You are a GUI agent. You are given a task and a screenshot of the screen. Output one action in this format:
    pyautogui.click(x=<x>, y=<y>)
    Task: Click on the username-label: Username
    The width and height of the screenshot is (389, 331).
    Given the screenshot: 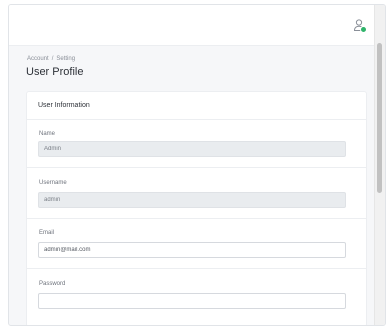 What is the action you would take?
    pyautogui.click(x=53, y=183)
    